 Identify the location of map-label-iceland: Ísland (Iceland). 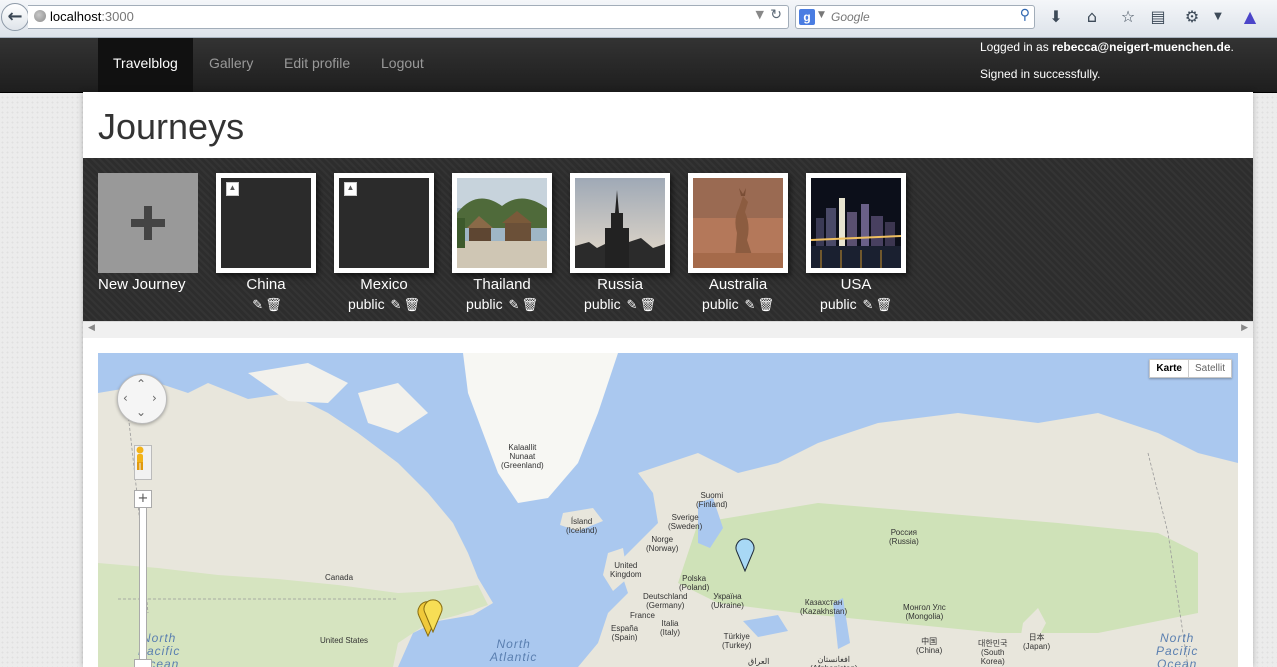
(582, 526).